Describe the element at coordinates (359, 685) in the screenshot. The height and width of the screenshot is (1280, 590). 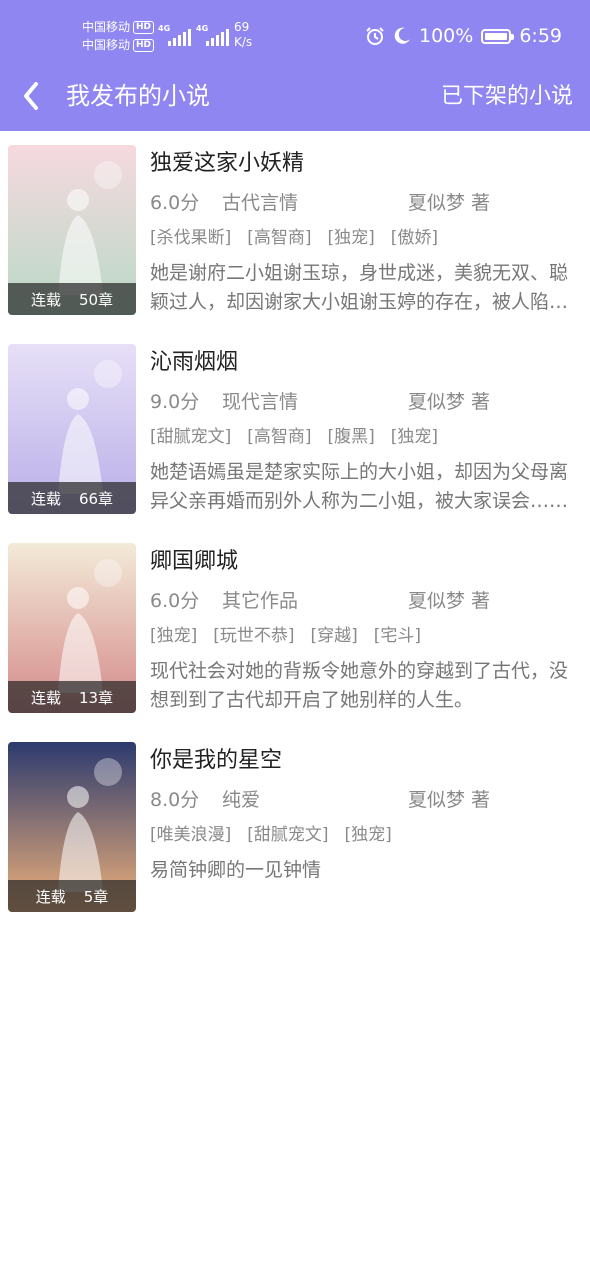
I see `book-description: 现代社会对她的背叛令她意外的穿越到了古代，没想到到了古代却开启了她别样的人生。` at that location.